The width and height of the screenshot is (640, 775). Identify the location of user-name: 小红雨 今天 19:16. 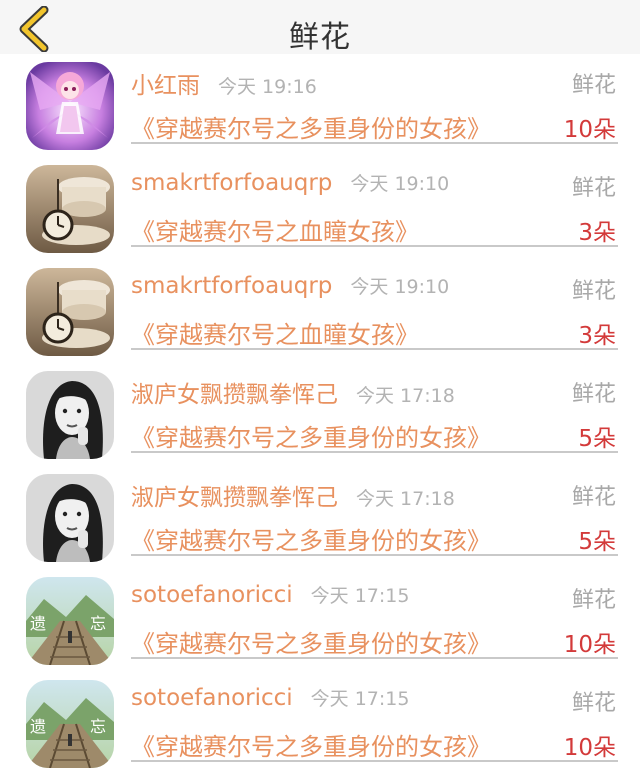
(224, 83).